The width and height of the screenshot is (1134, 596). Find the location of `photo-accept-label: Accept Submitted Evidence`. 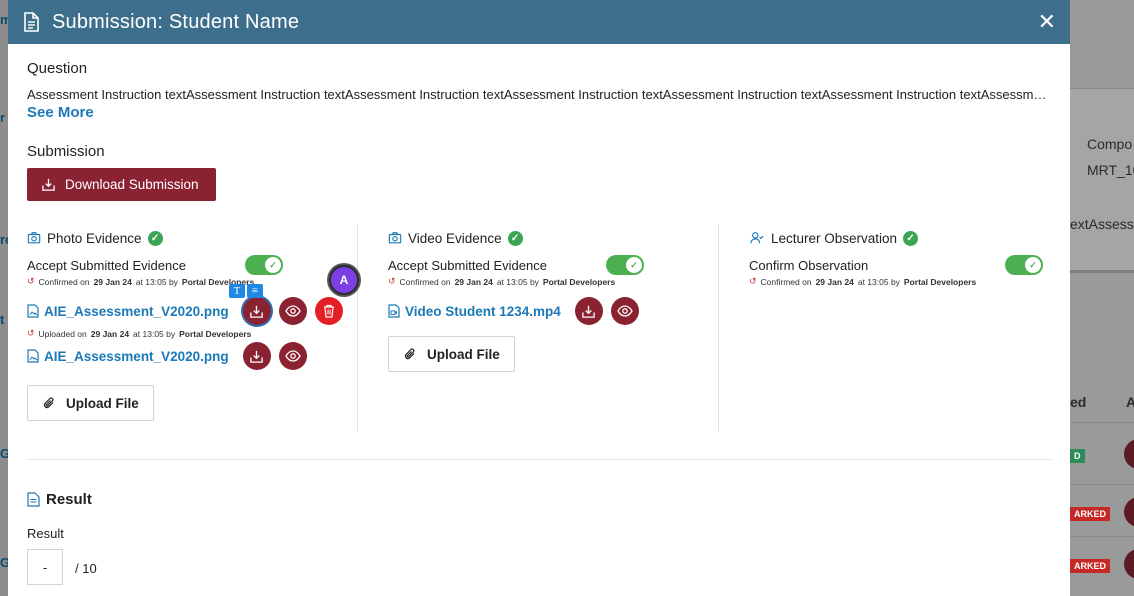

photo-accept-label: Accept Submitted Evidence is located at coordinates (106, 265).